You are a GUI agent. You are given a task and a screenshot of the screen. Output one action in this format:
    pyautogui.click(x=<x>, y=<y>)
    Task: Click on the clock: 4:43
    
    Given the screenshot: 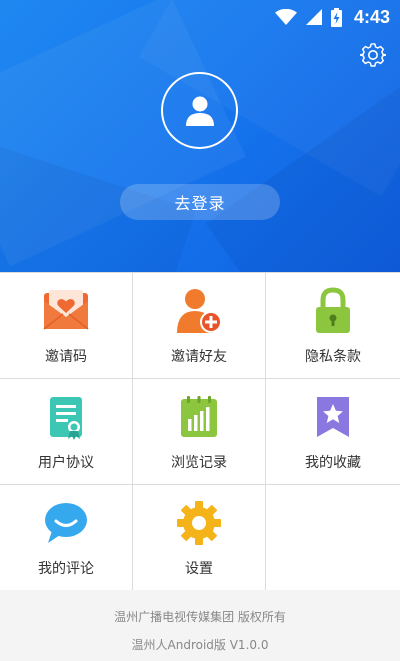 What is the action you would take?
    pyautogui.click(x=371, y=16)
    